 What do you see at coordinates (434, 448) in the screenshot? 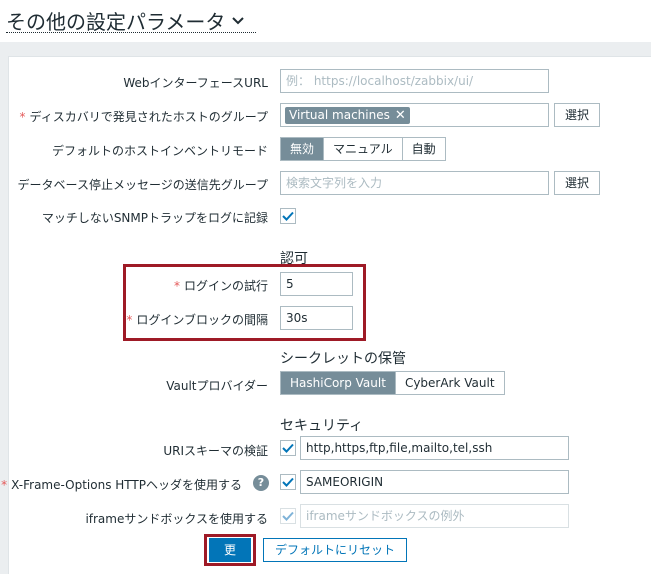
I see `uri-schemes-input: http,https,ftp,file,mailto,tel,ssh` at bounding box center [434, 448].